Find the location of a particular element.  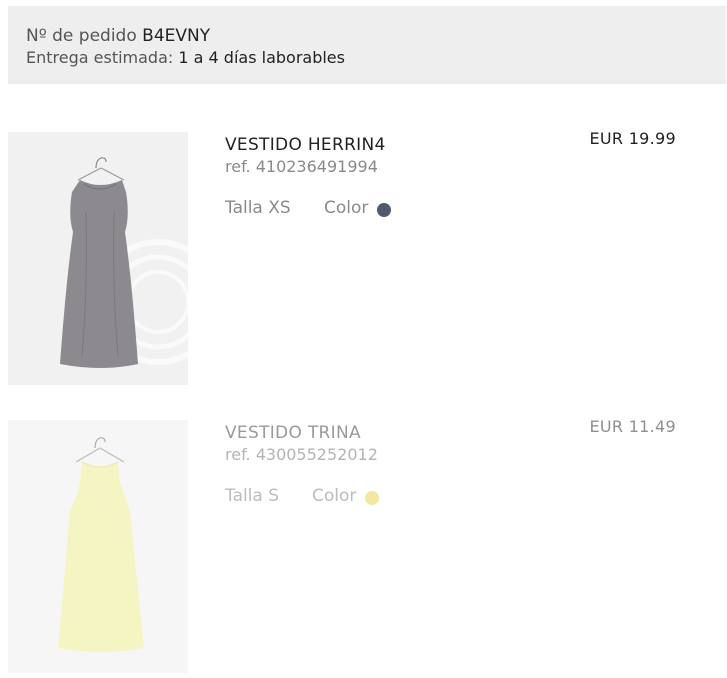

product-name: VESTIDO TRINA is located at coordinates (293, 433).